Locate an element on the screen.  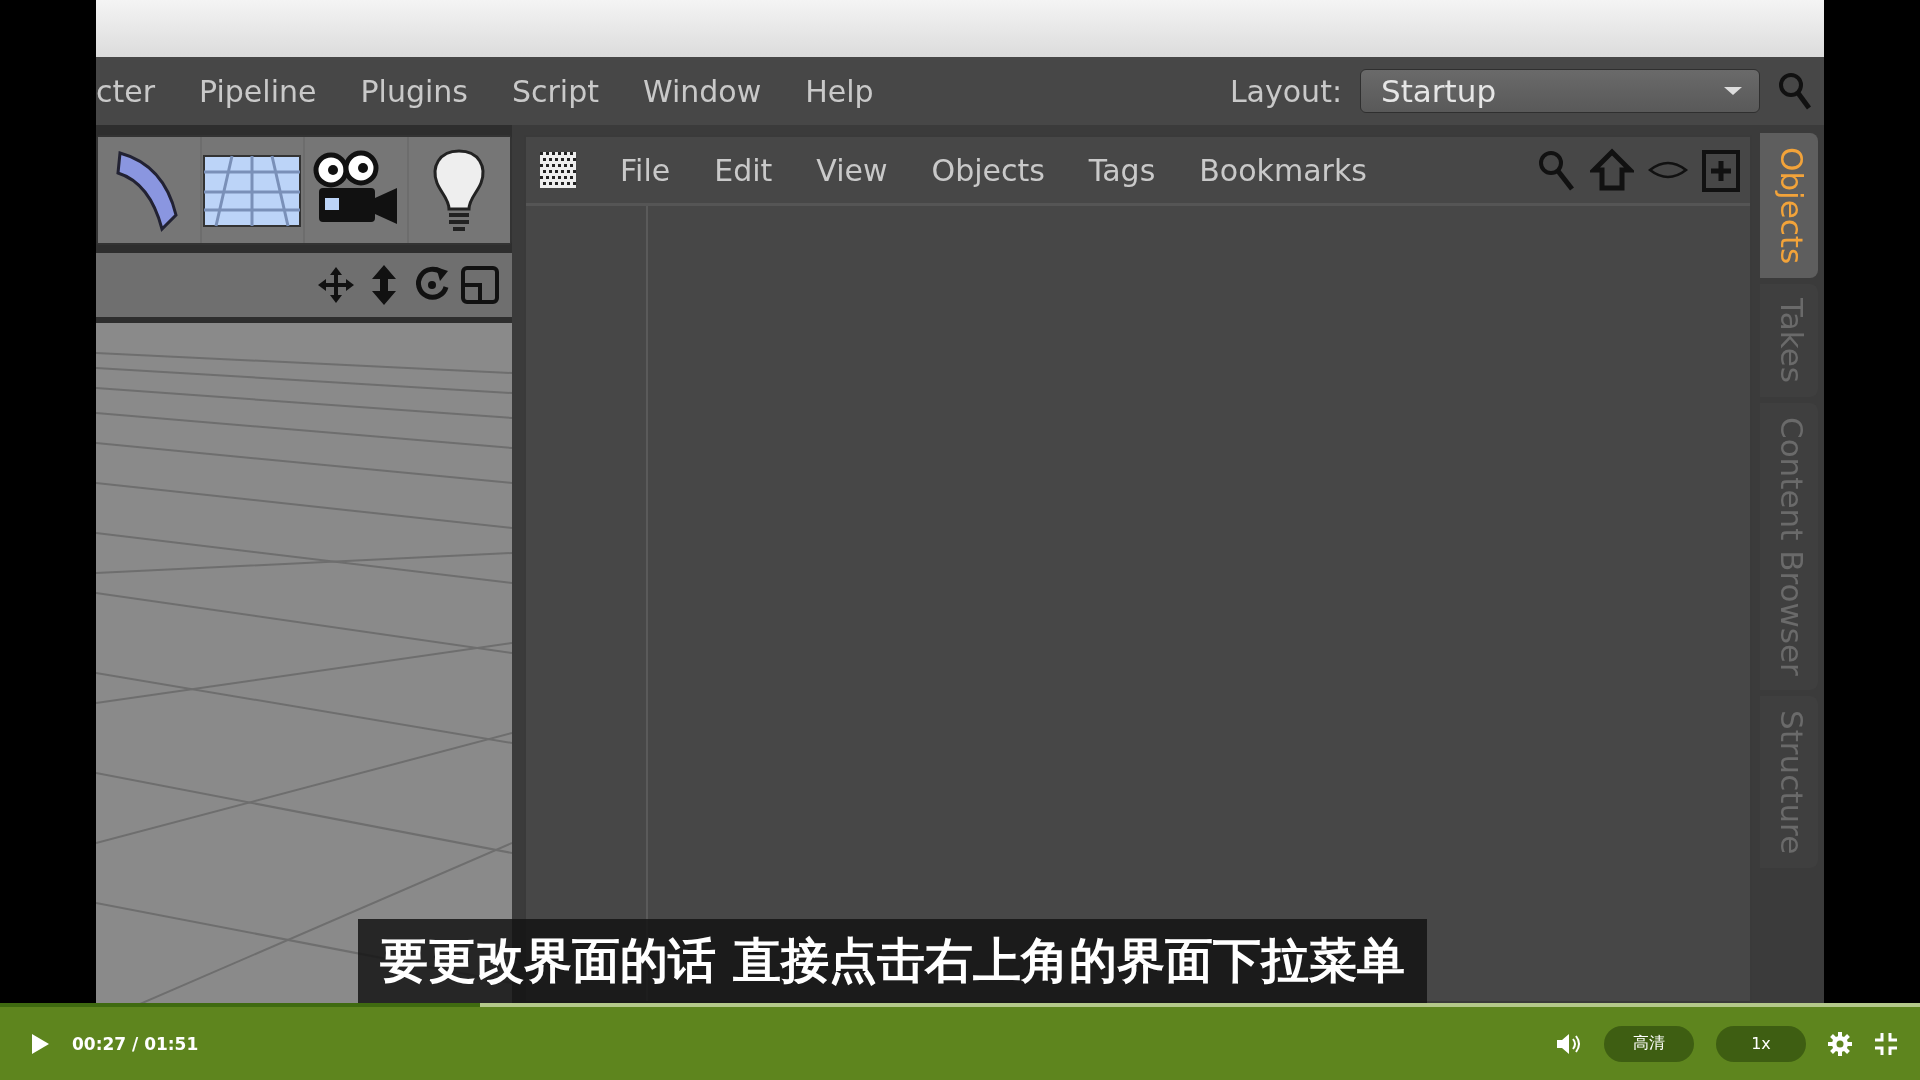
menu-item: Edit is located at coordinates (743, 170).